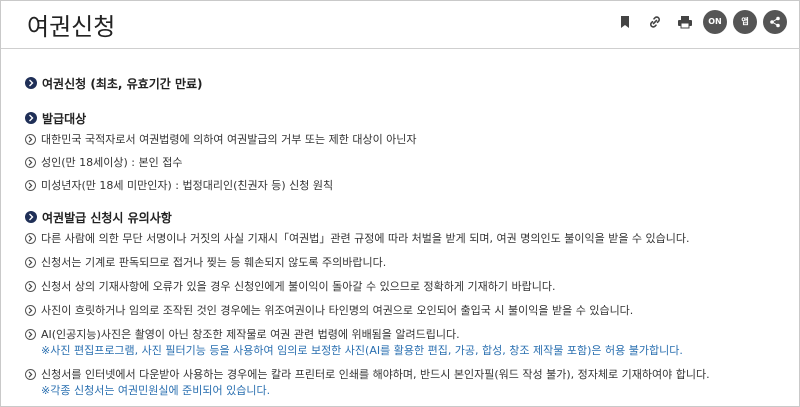 The height and width of the screenshot is (407, 800). What do you see at coordinates (214, 262) in the screenshot?
I see `list-item-text: 신청서는 기계로 판독되므로 접거나 찢는 등 훼손되지 않도록 주의바랍니다.` at bounding box center [214, 262].